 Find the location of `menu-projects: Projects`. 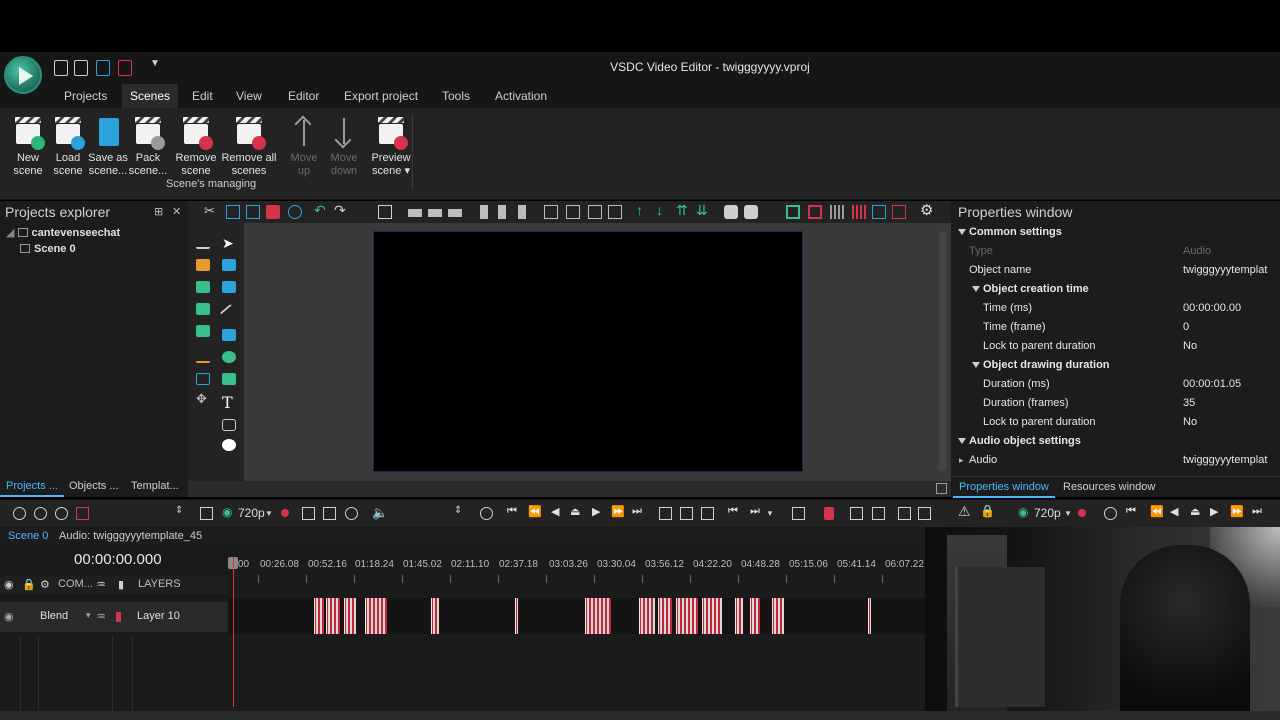

menu-projects: Projects is located at coordinates (85, 96).